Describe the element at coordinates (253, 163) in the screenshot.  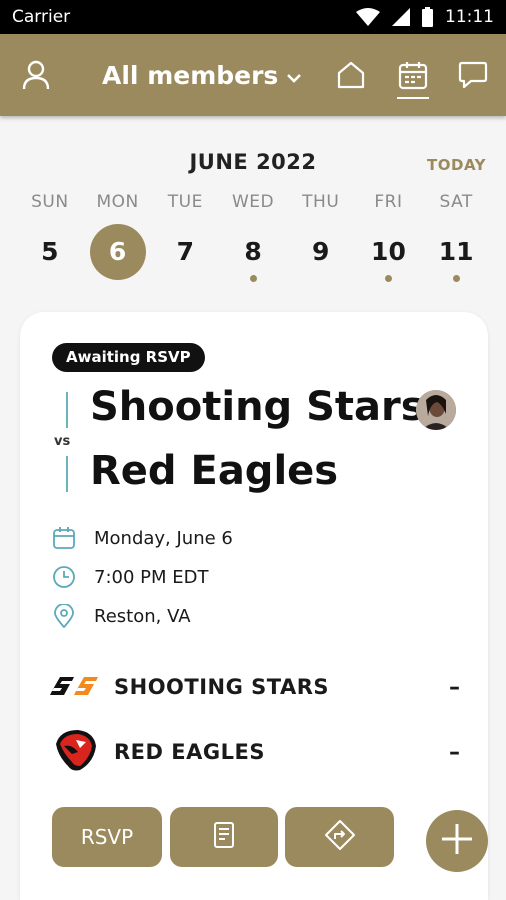
I see `calendar-header: JUNE 2022 TODAY` at that location.